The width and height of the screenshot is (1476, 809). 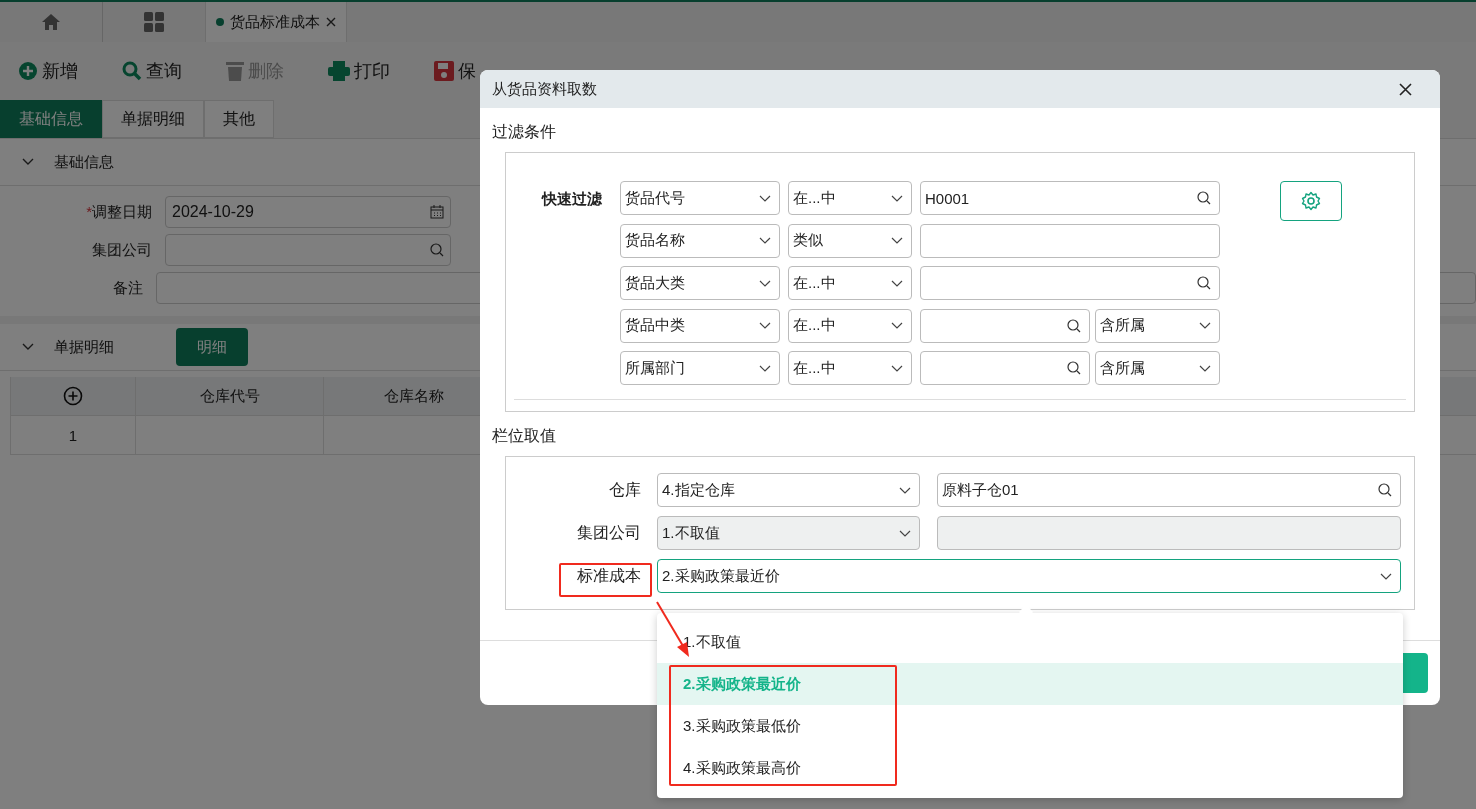 I want to click on toolbar-button: 查询, so click(x=152, y=71).